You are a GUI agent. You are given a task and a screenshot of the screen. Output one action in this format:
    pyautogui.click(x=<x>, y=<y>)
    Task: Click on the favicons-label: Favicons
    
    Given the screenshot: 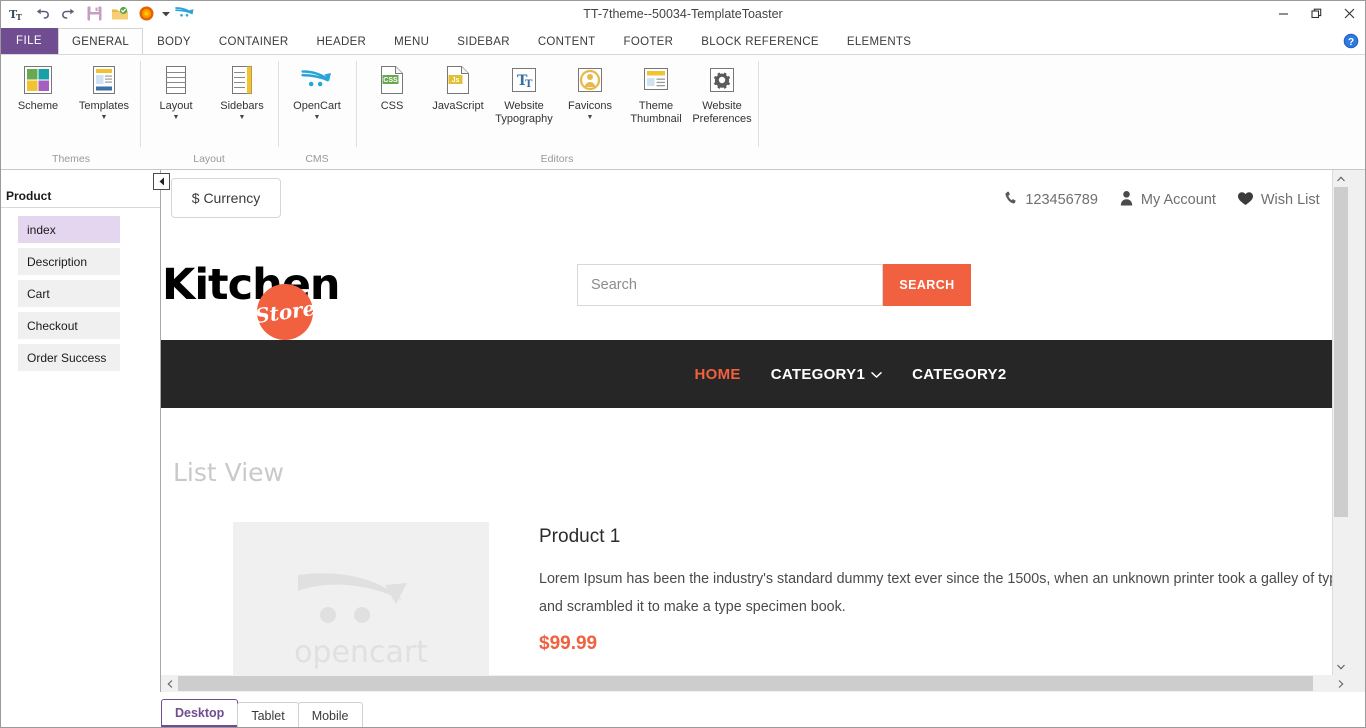 What is the action you would take?
    pyautogui.click(x=590, y=106)
    